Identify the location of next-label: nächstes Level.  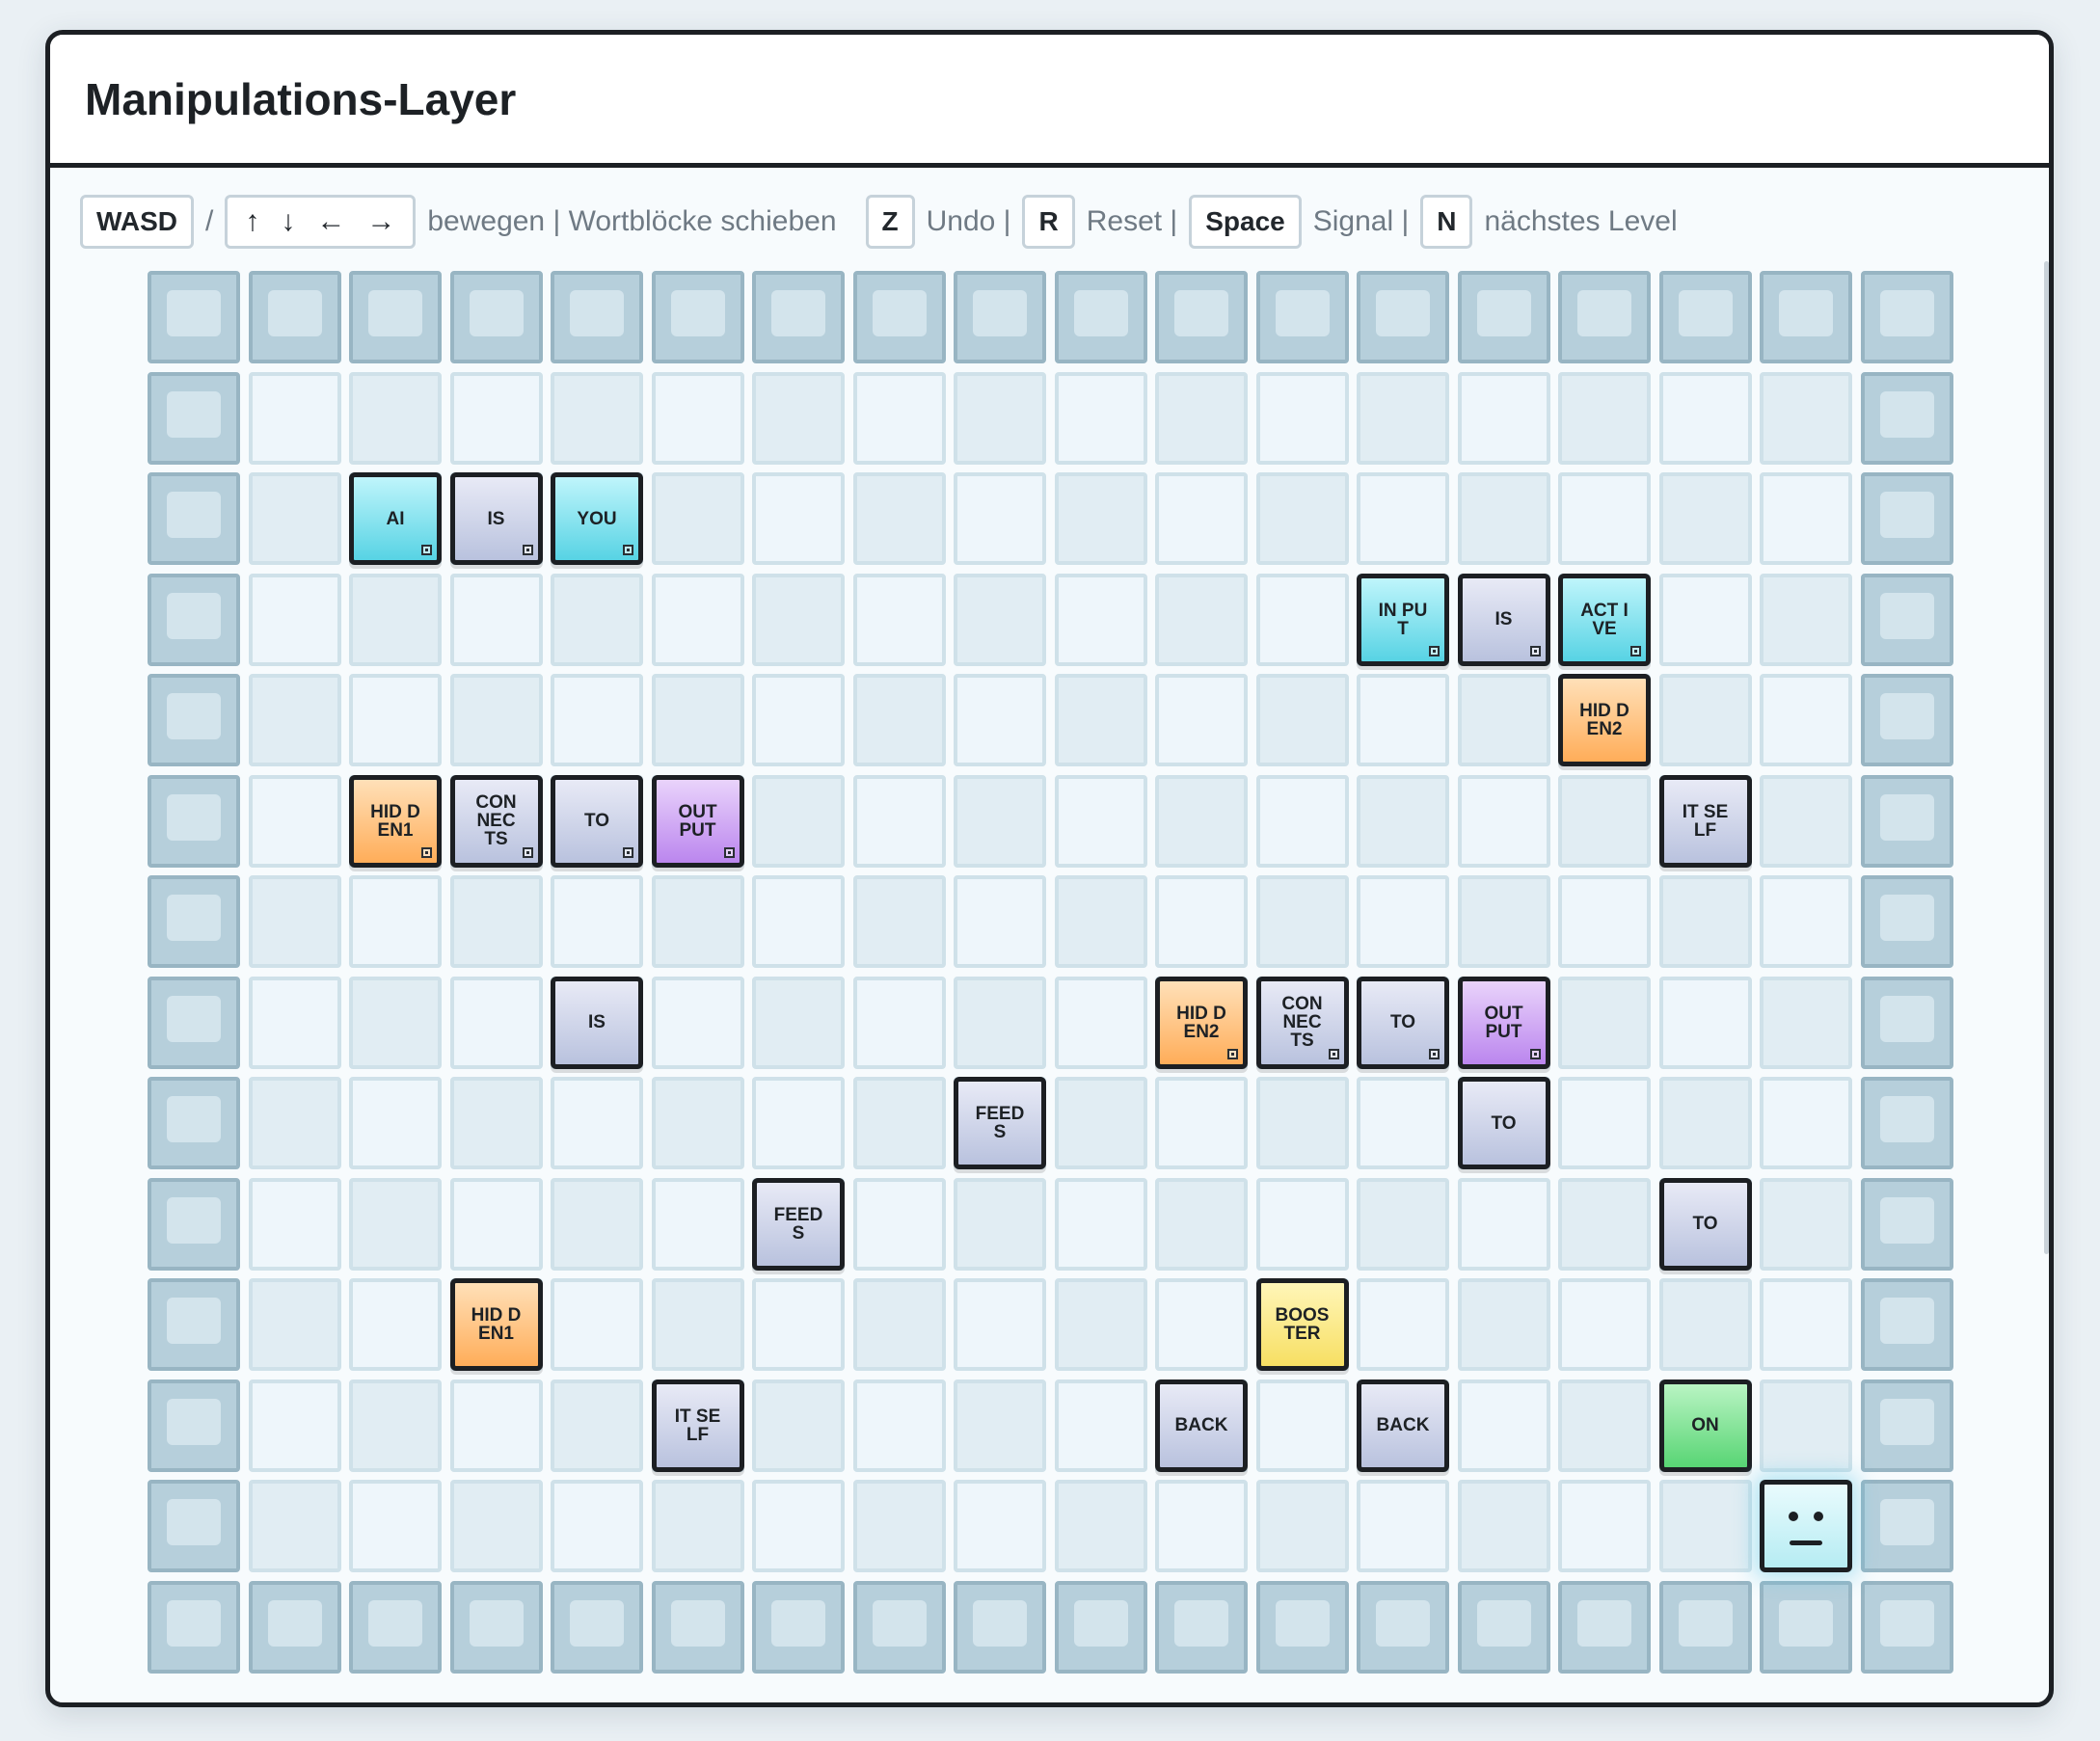
(1581, 221).